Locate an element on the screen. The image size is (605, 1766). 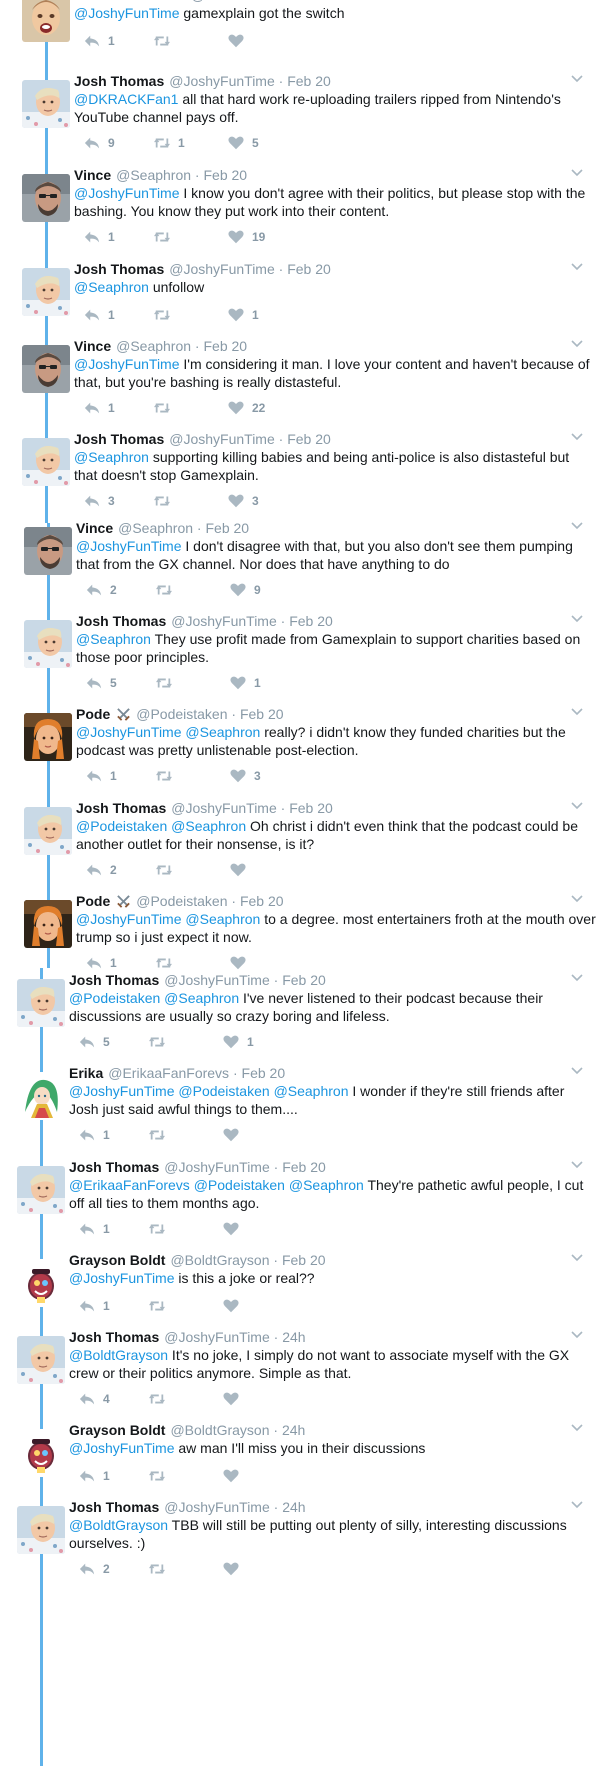
reply-button: 3 is located at coordinates (95, 501).